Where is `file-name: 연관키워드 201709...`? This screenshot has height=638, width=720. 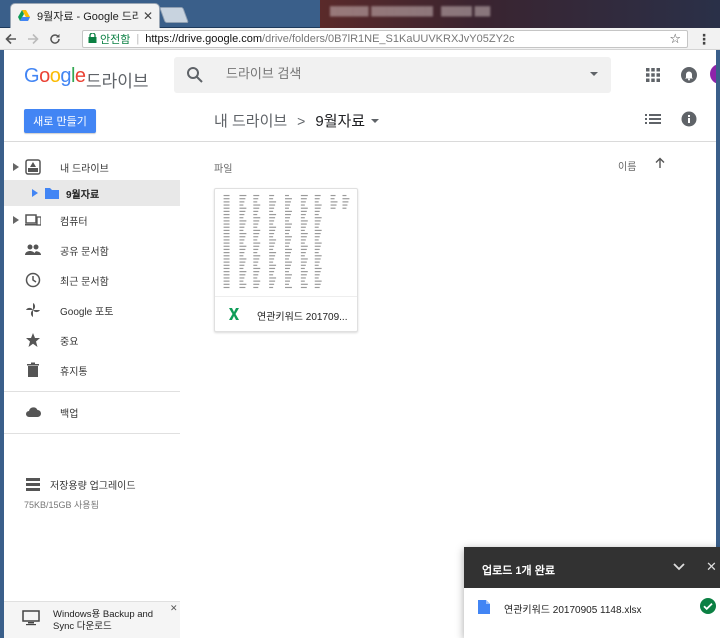 file-name: 연관키워드 201709... is located at coordinates (302, 317).